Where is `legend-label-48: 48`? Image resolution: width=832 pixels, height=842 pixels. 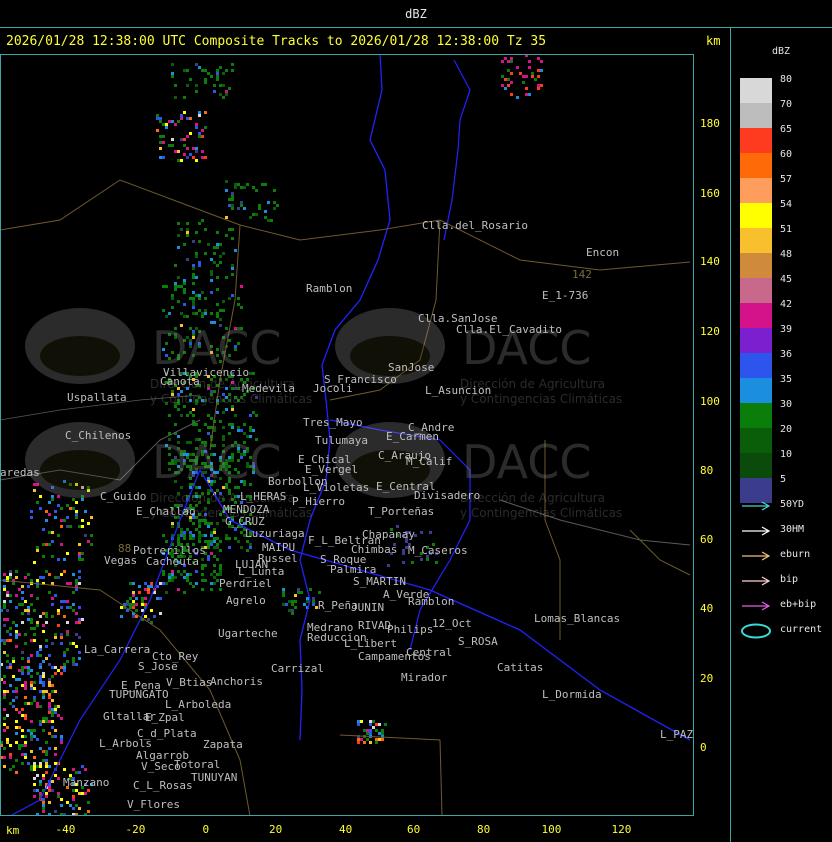 legend-label-48: 48 is located at coordinates (786, 254).